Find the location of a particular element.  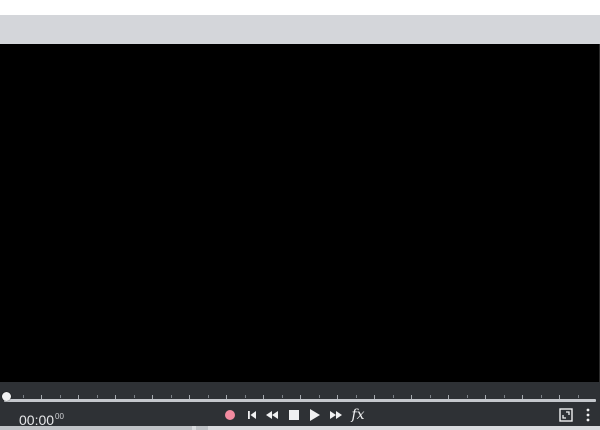

more-options-button is located at coordinates (588, 415).